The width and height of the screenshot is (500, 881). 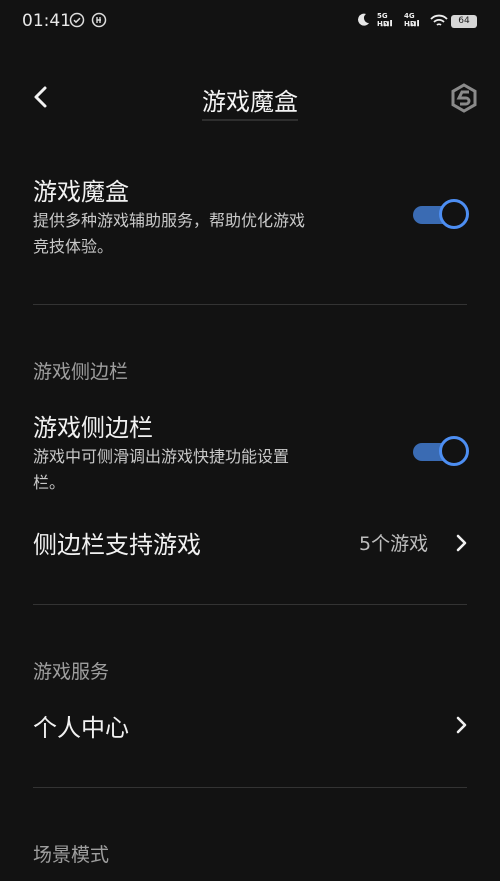 What do you see at coordinates (250, 725) in the screenshot?
I see `personal-center-row: 个人中心` at bounding box center [250, 725].